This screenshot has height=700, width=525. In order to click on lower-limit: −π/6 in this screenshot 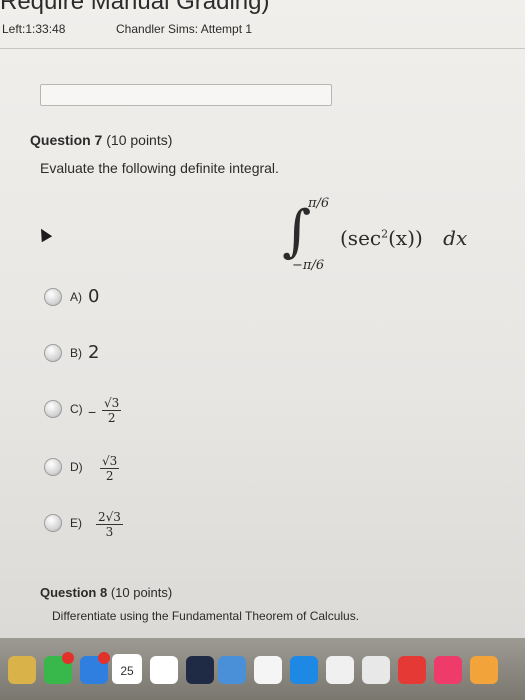, I will do `click(308, 265)`.